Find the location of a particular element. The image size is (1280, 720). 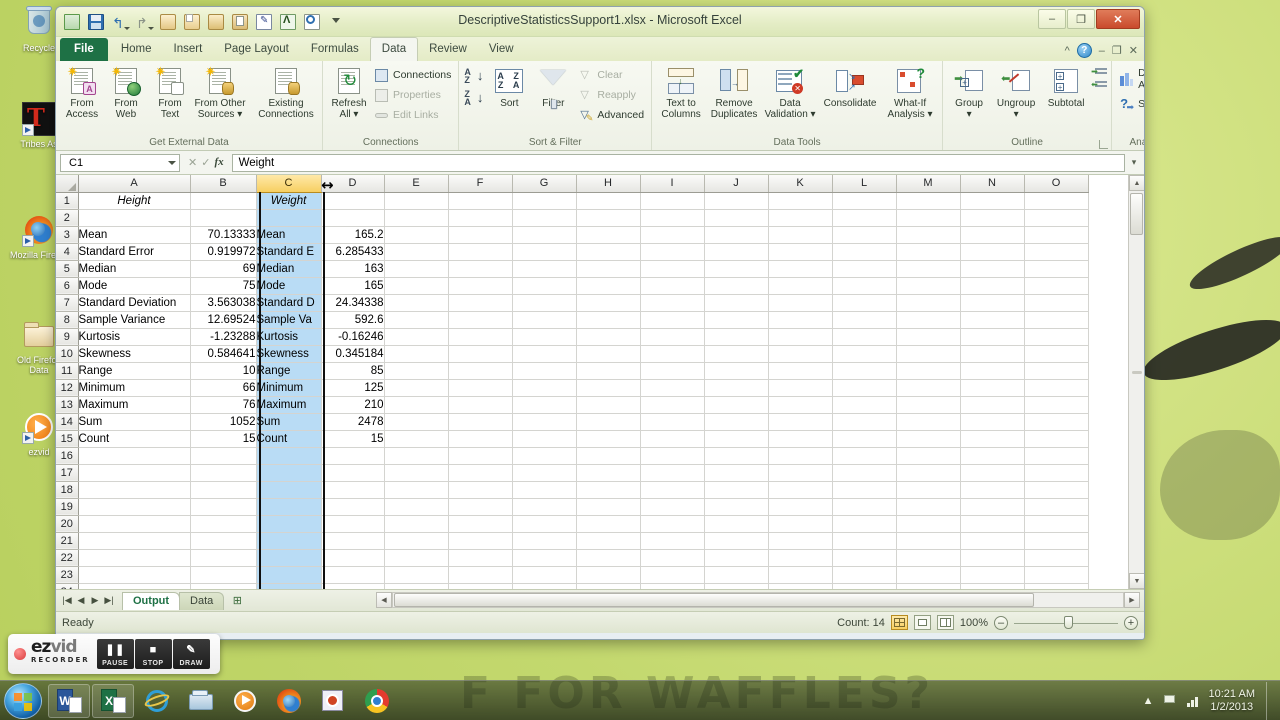

cell-M19 is located at coordinates (928, 507).